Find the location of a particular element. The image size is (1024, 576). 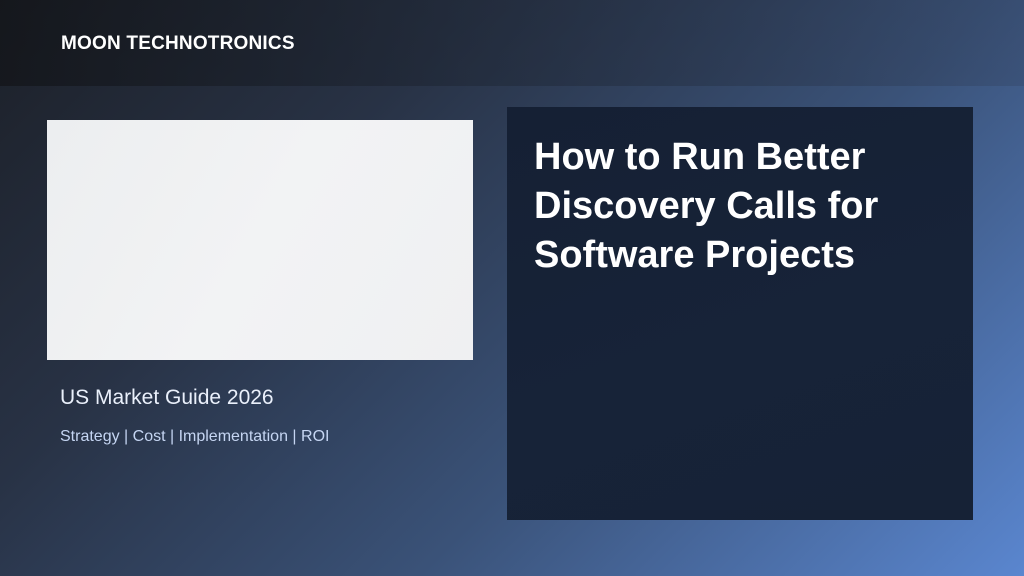

brand-name: MOON TECHNOTRONICS is located at coordinates (178, 43).